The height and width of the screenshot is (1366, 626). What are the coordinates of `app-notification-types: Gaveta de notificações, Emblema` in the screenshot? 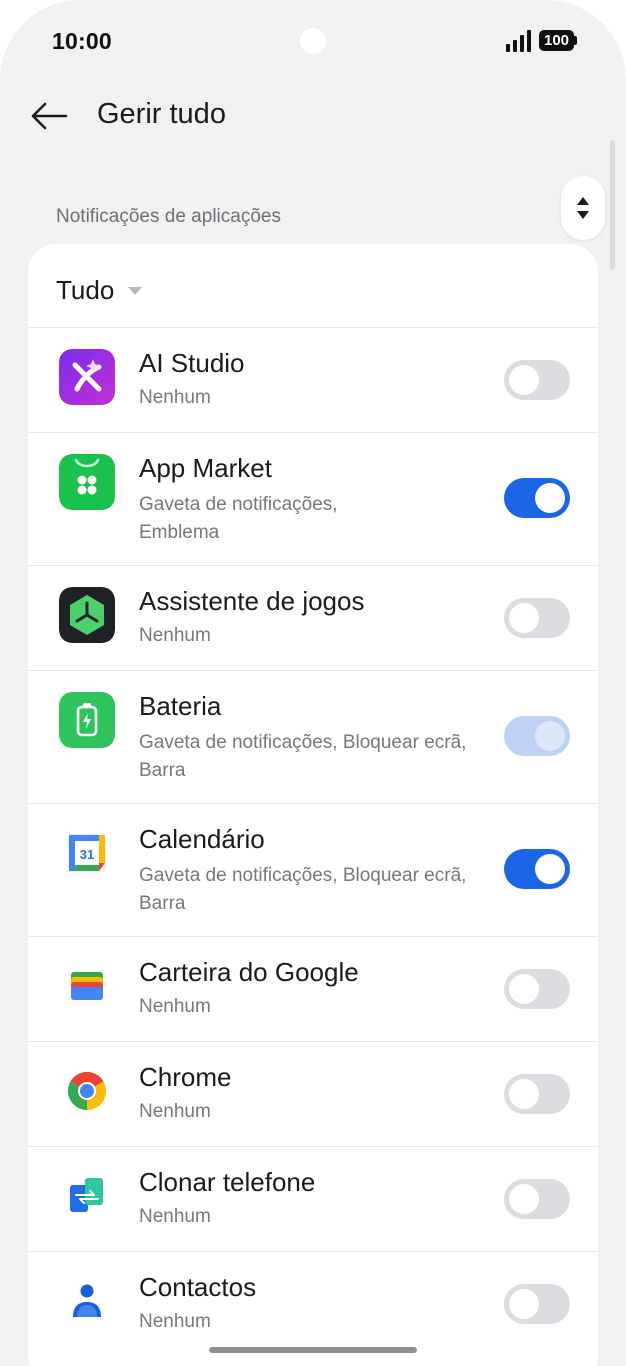 It's located at (238, 518).